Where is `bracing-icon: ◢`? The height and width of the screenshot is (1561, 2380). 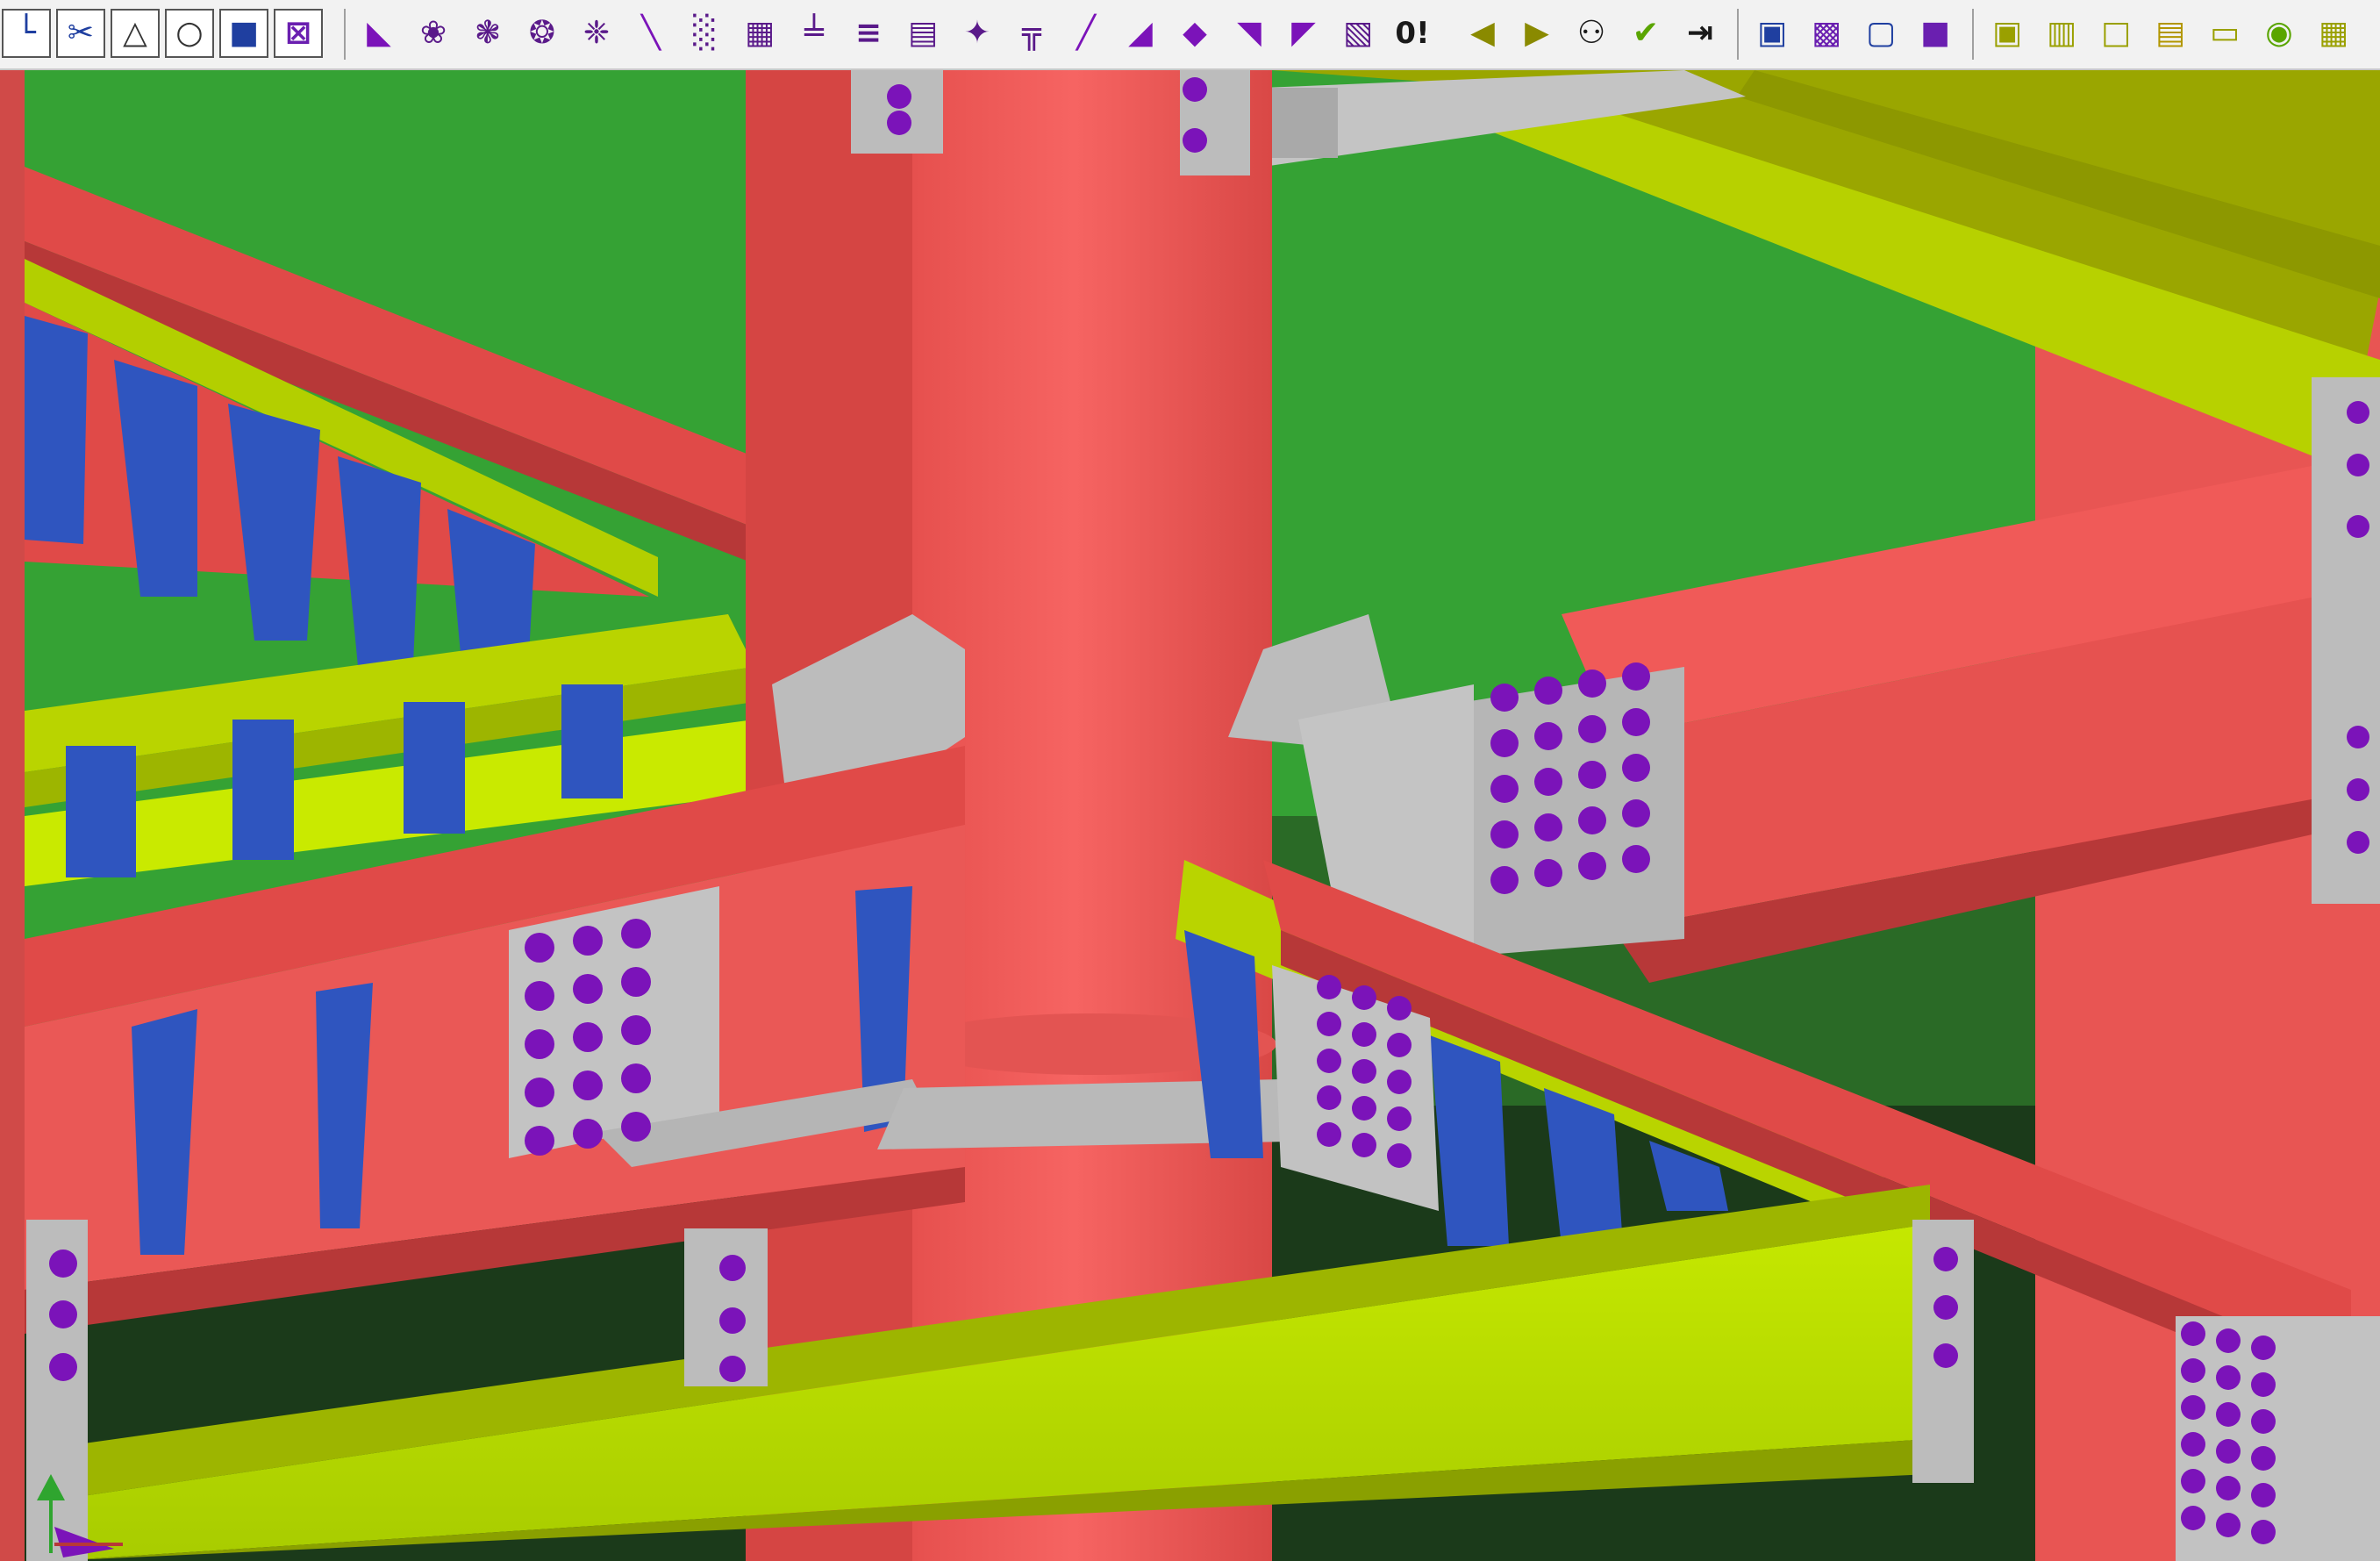
bracing-icon: ◢ is located at coordinates (1140, 33).